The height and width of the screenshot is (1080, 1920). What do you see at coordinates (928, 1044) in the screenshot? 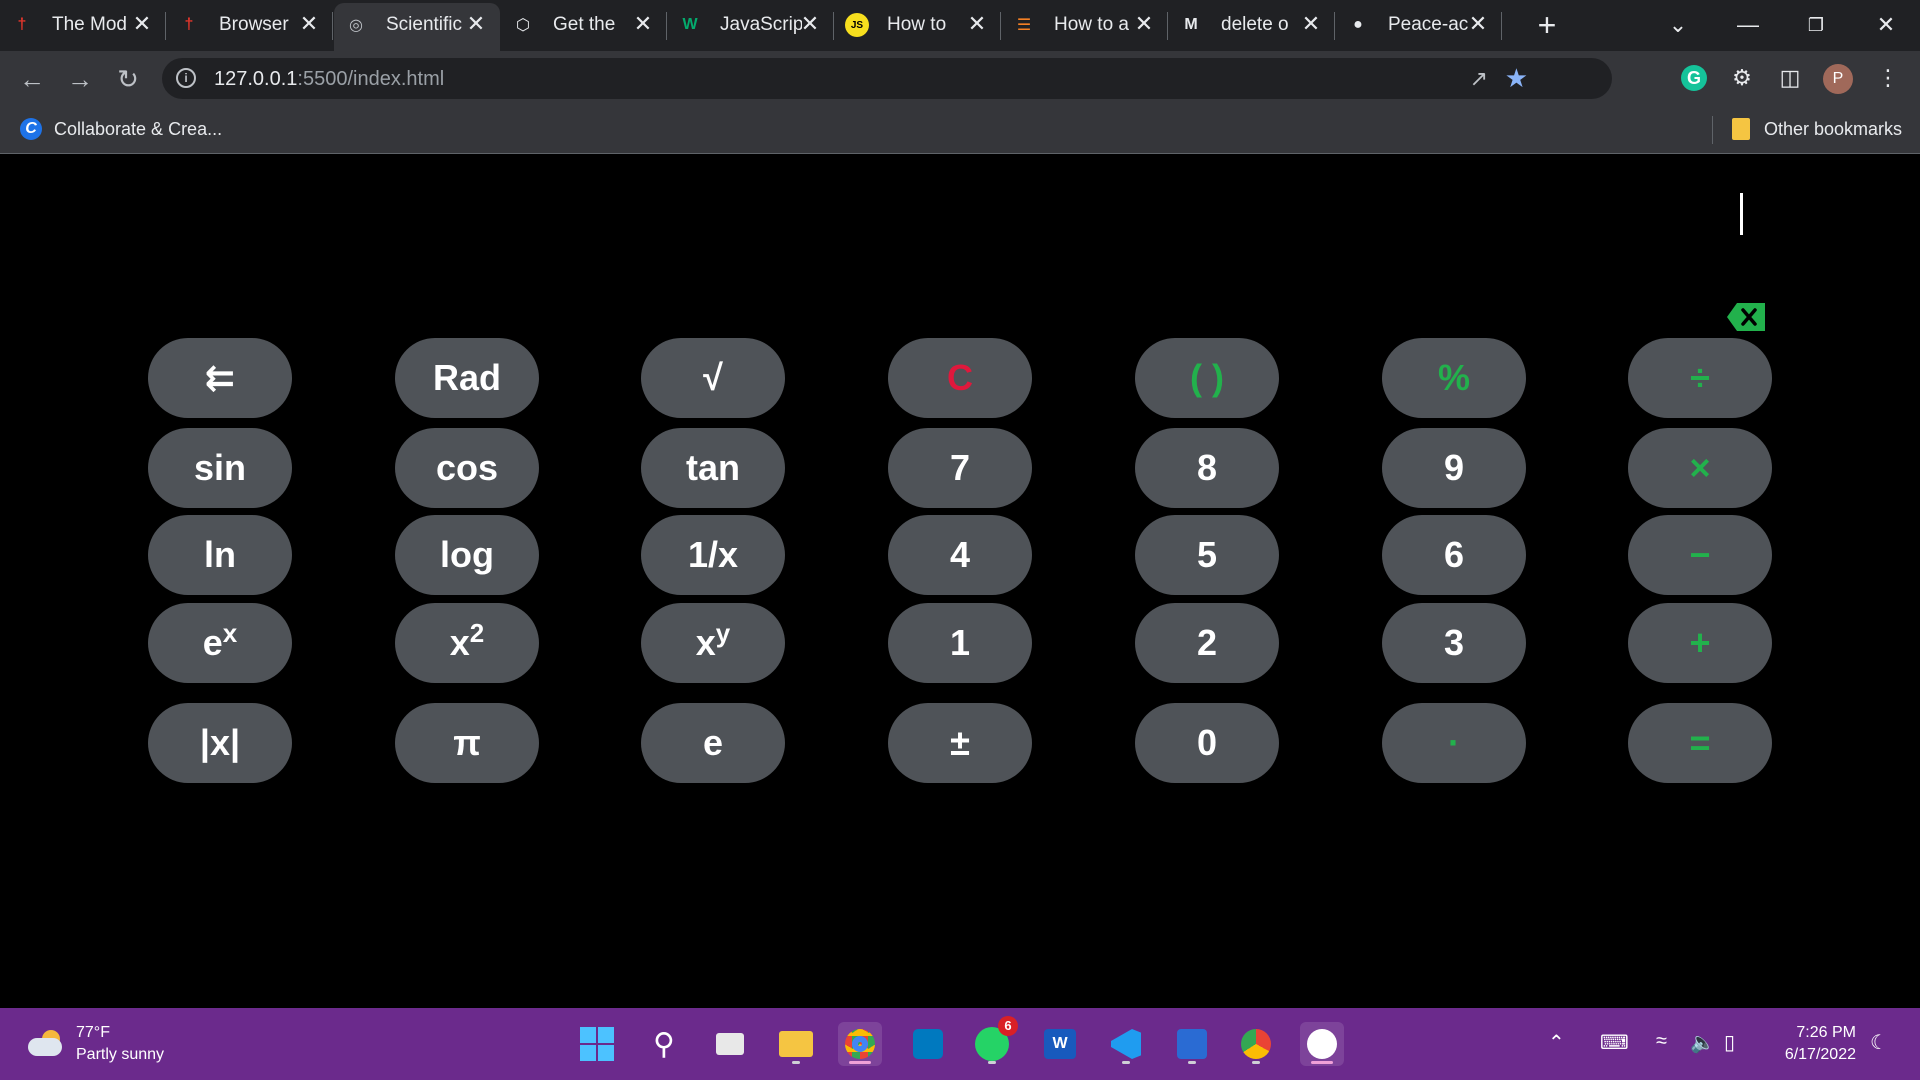
I see `trello-icon` at bounding box center [928, 1044].